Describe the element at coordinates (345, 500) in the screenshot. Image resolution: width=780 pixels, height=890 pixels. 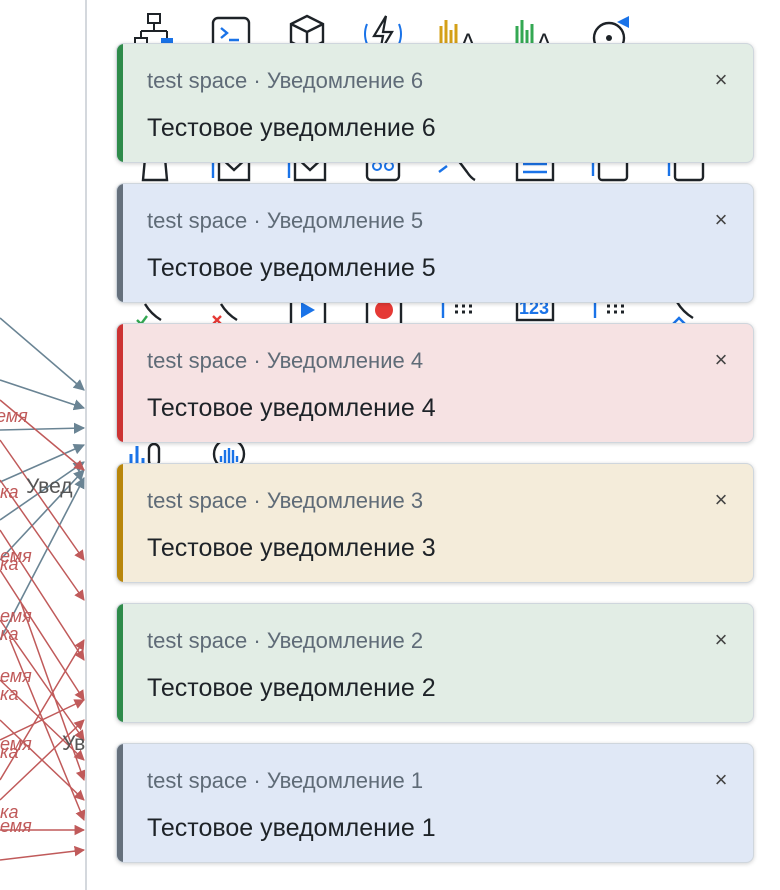
I see `notification-title: Уведомление 3` at that location.